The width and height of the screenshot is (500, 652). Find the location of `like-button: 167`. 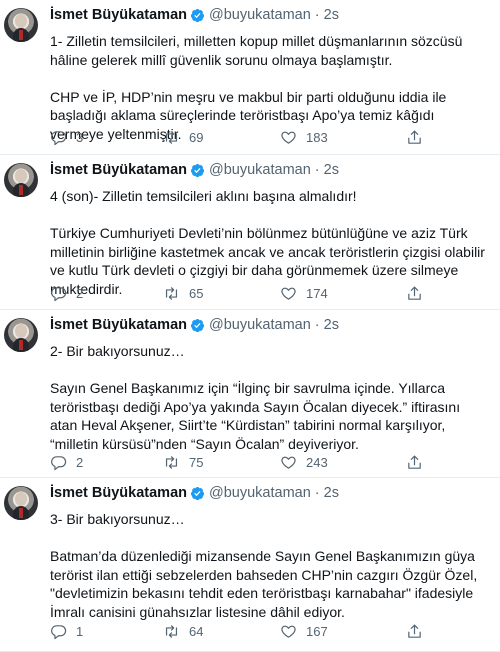

like-button: 167 is located at coordinates (304, 631).